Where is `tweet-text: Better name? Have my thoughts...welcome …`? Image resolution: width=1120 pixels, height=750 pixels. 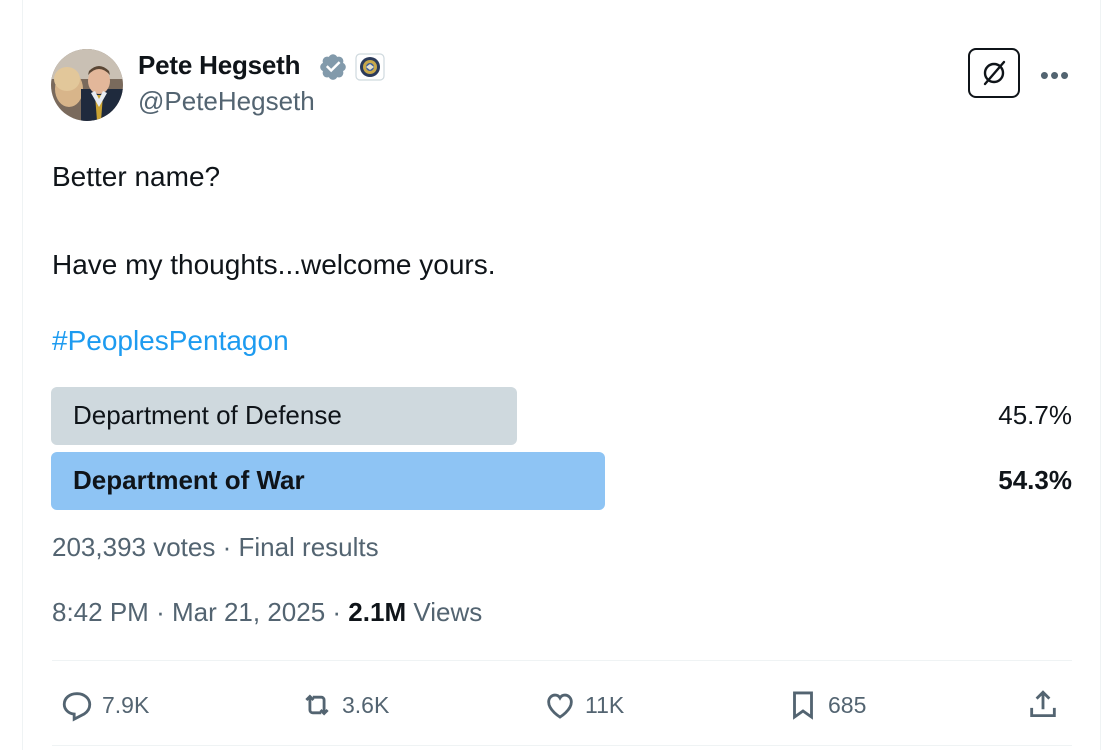
tweet-text: Better name? Have my thoughts...welcome … is located at coordinates (274, 220).